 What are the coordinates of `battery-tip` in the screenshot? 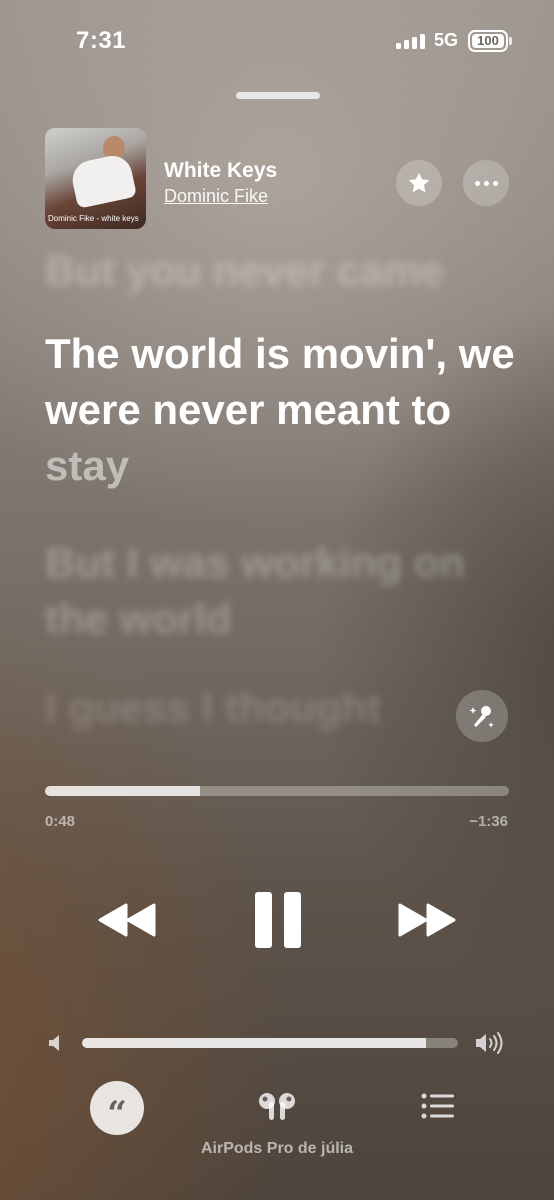 It's located at (510, 41).